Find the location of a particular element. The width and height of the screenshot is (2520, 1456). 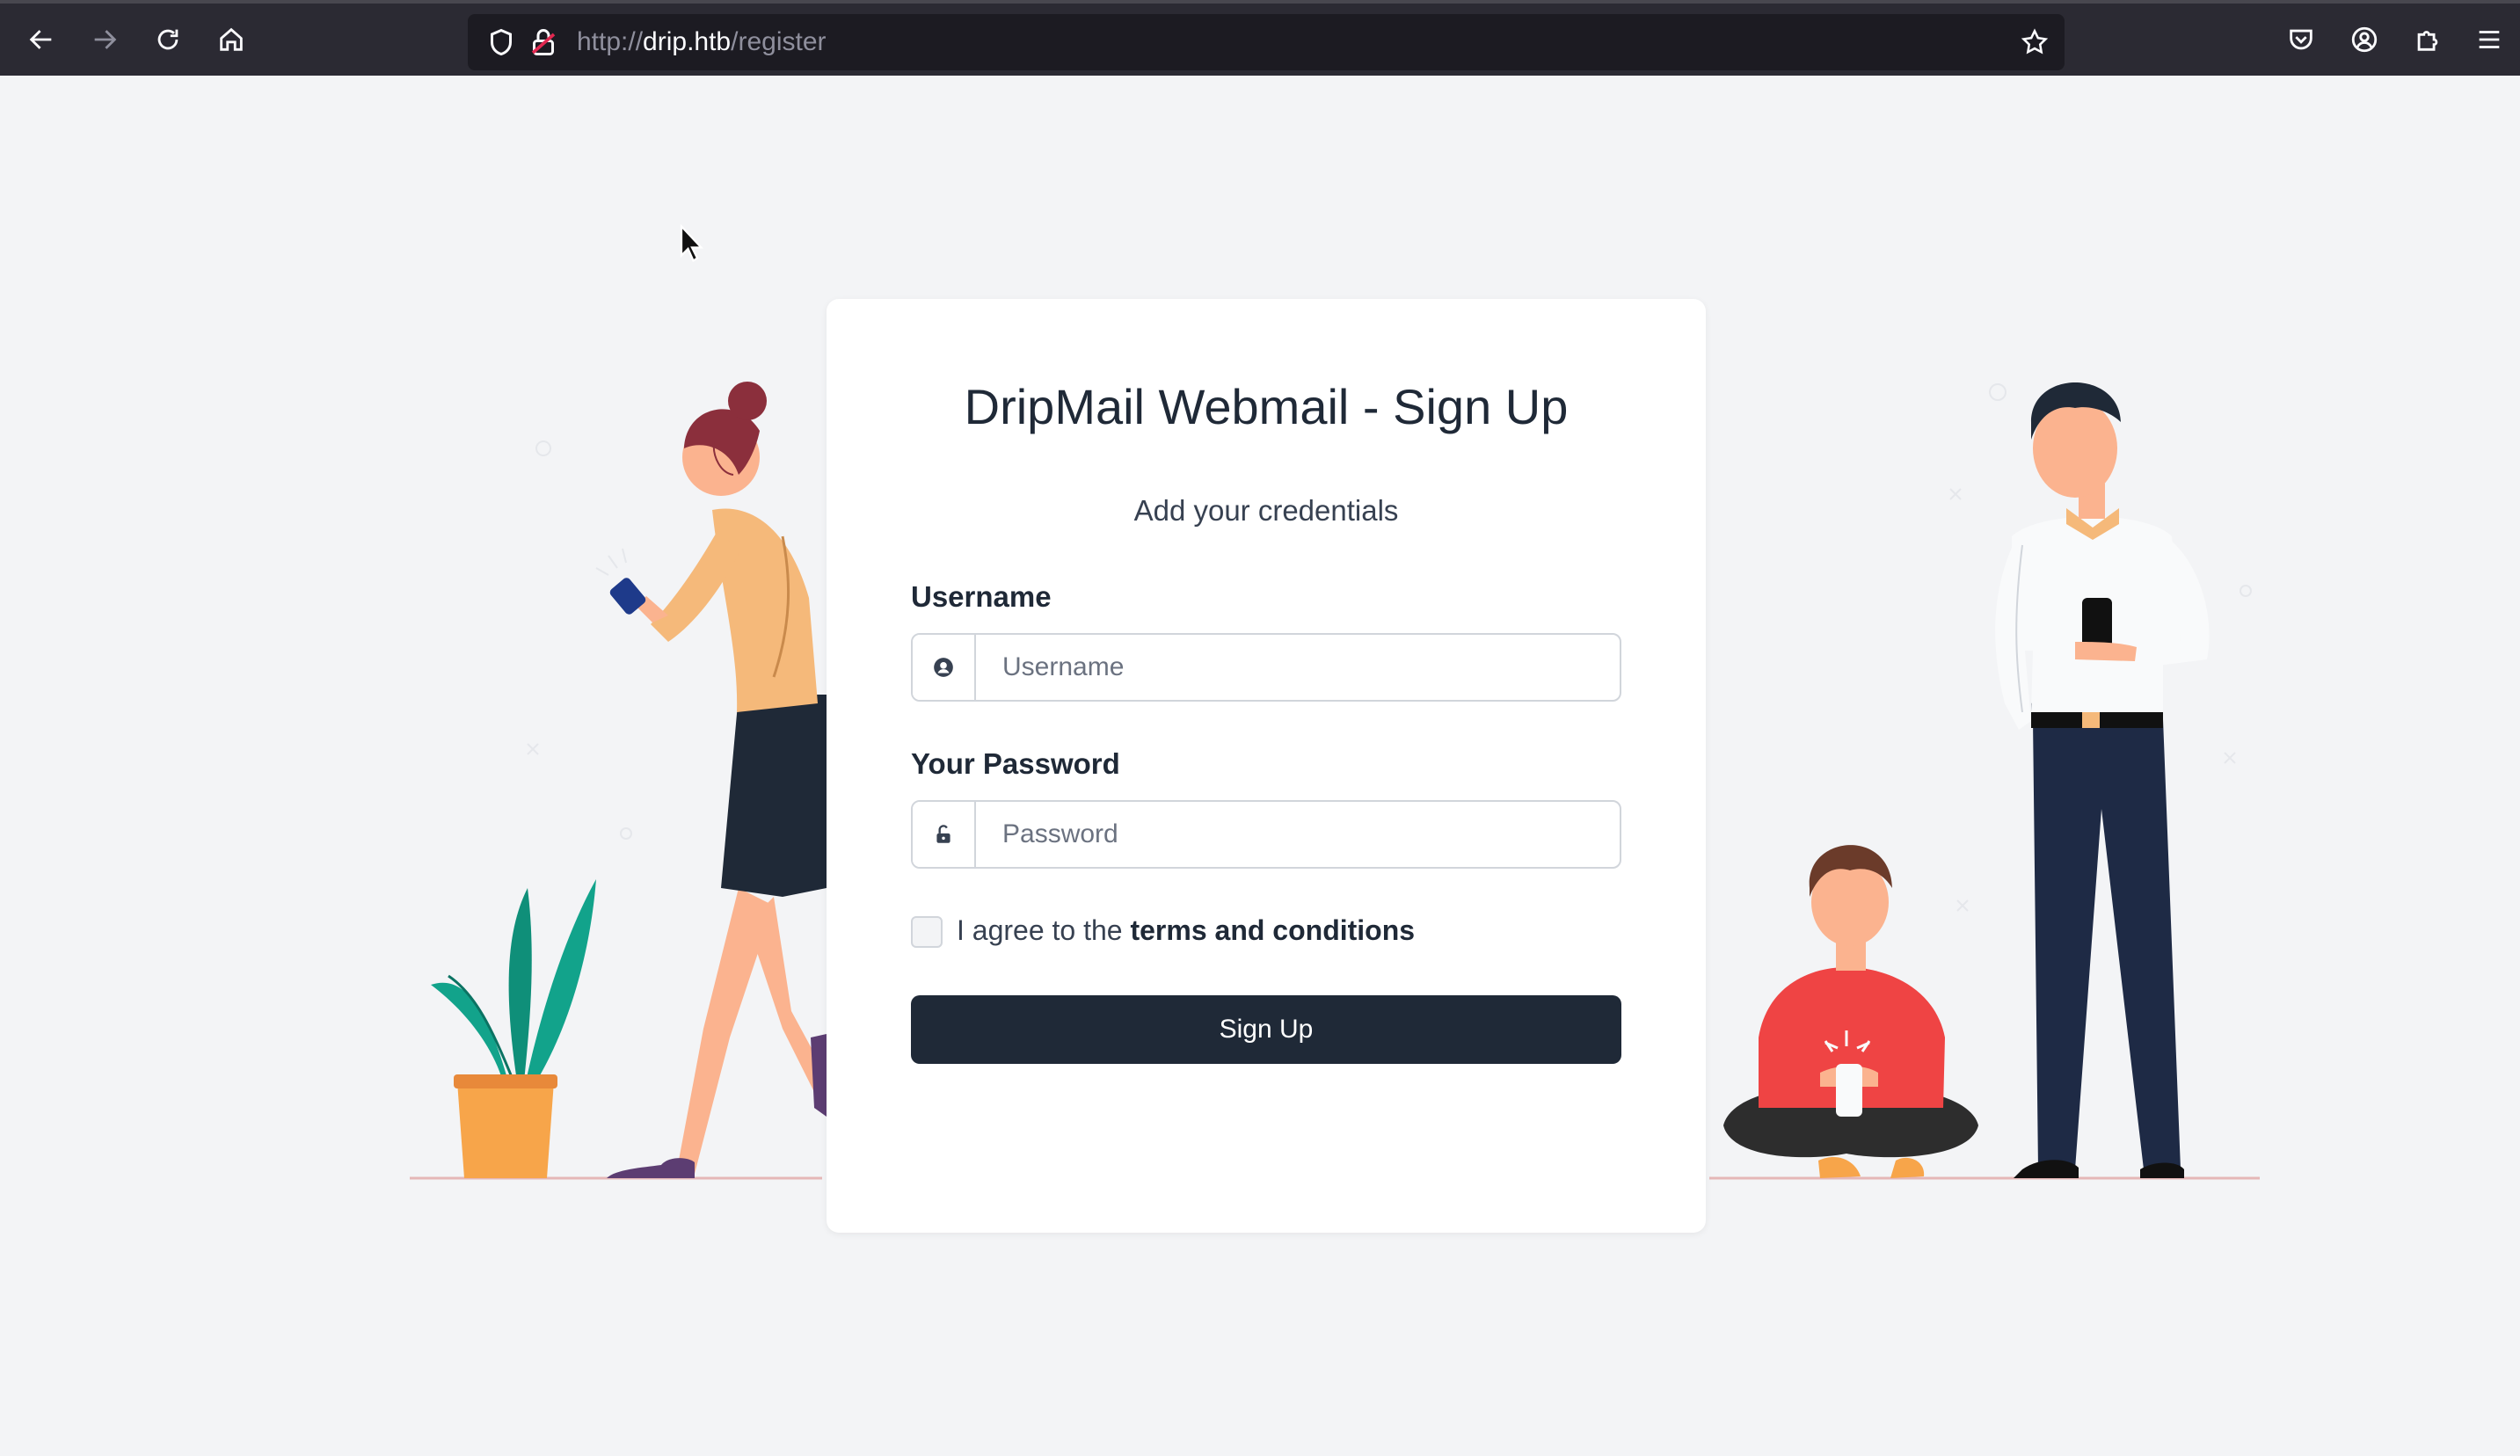

url-bar: http://drip.htb/register is located at coordinates (1266, 42).